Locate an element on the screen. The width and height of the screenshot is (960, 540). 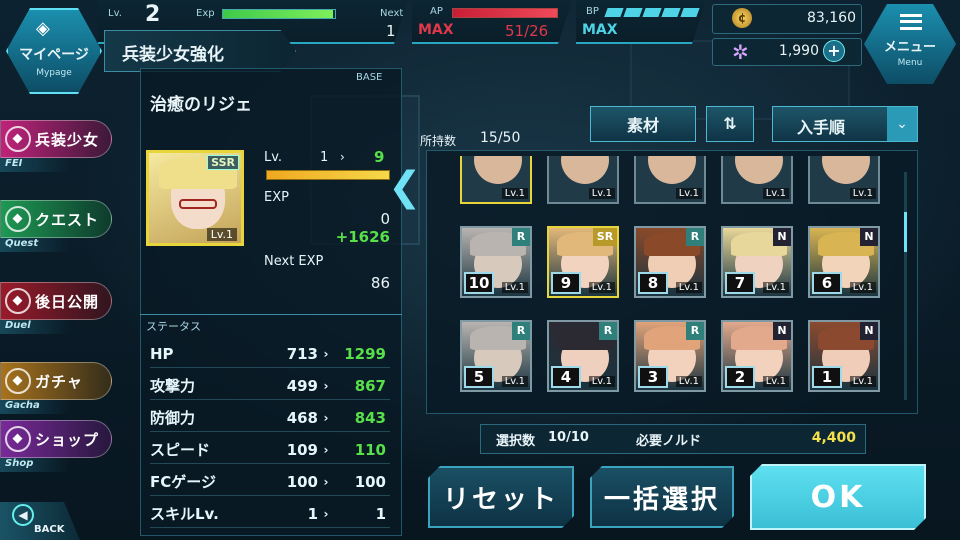
inventory-card: R 8 Lv.1 is located at coordinates (670, 262).